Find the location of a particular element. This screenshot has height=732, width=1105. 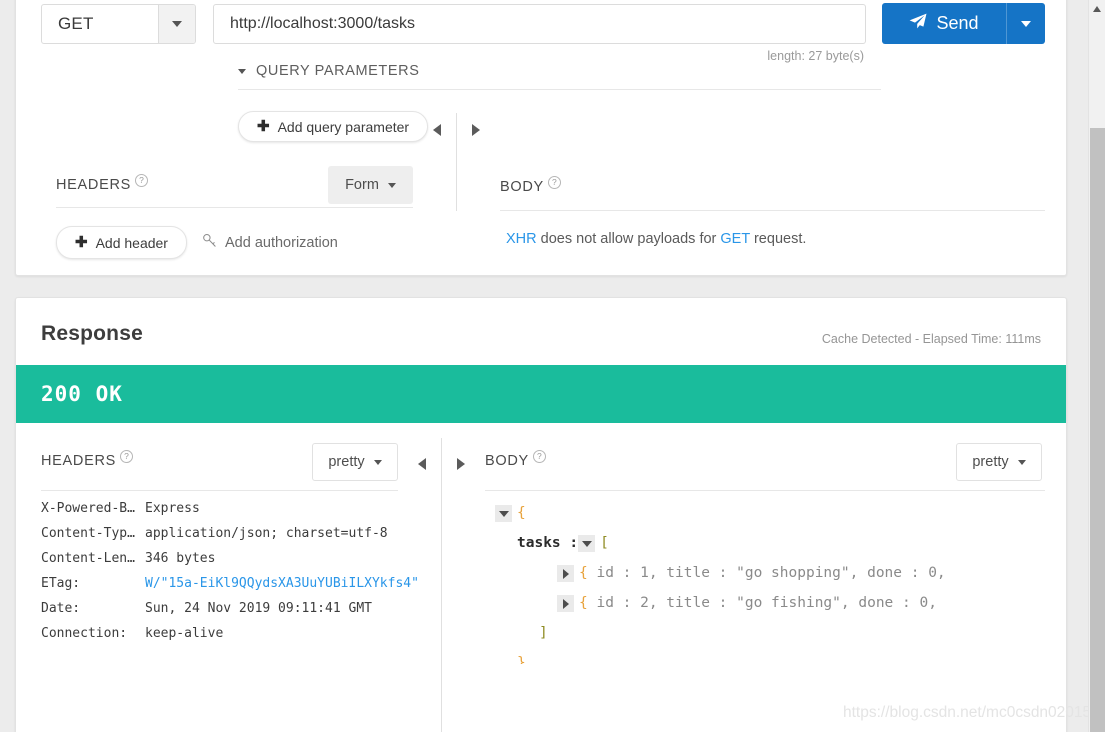

response-header-value: 346 bytes is located at coordinates (180, 558).